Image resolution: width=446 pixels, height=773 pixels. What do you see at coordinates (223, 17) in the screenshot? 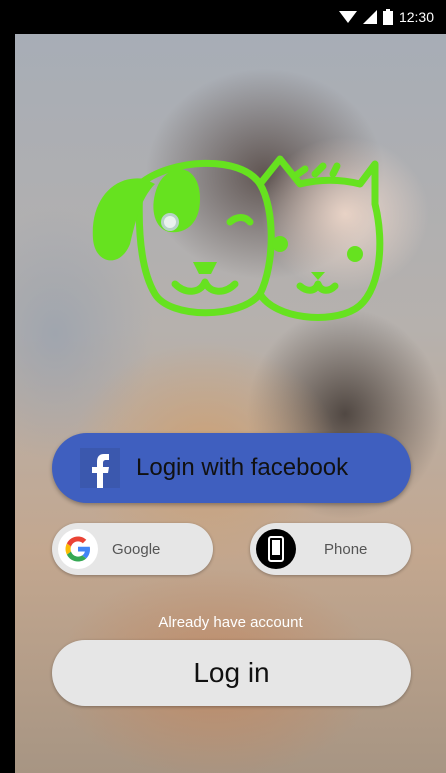
I see `status-bar: 12:30` at bounding box center [223, 17].